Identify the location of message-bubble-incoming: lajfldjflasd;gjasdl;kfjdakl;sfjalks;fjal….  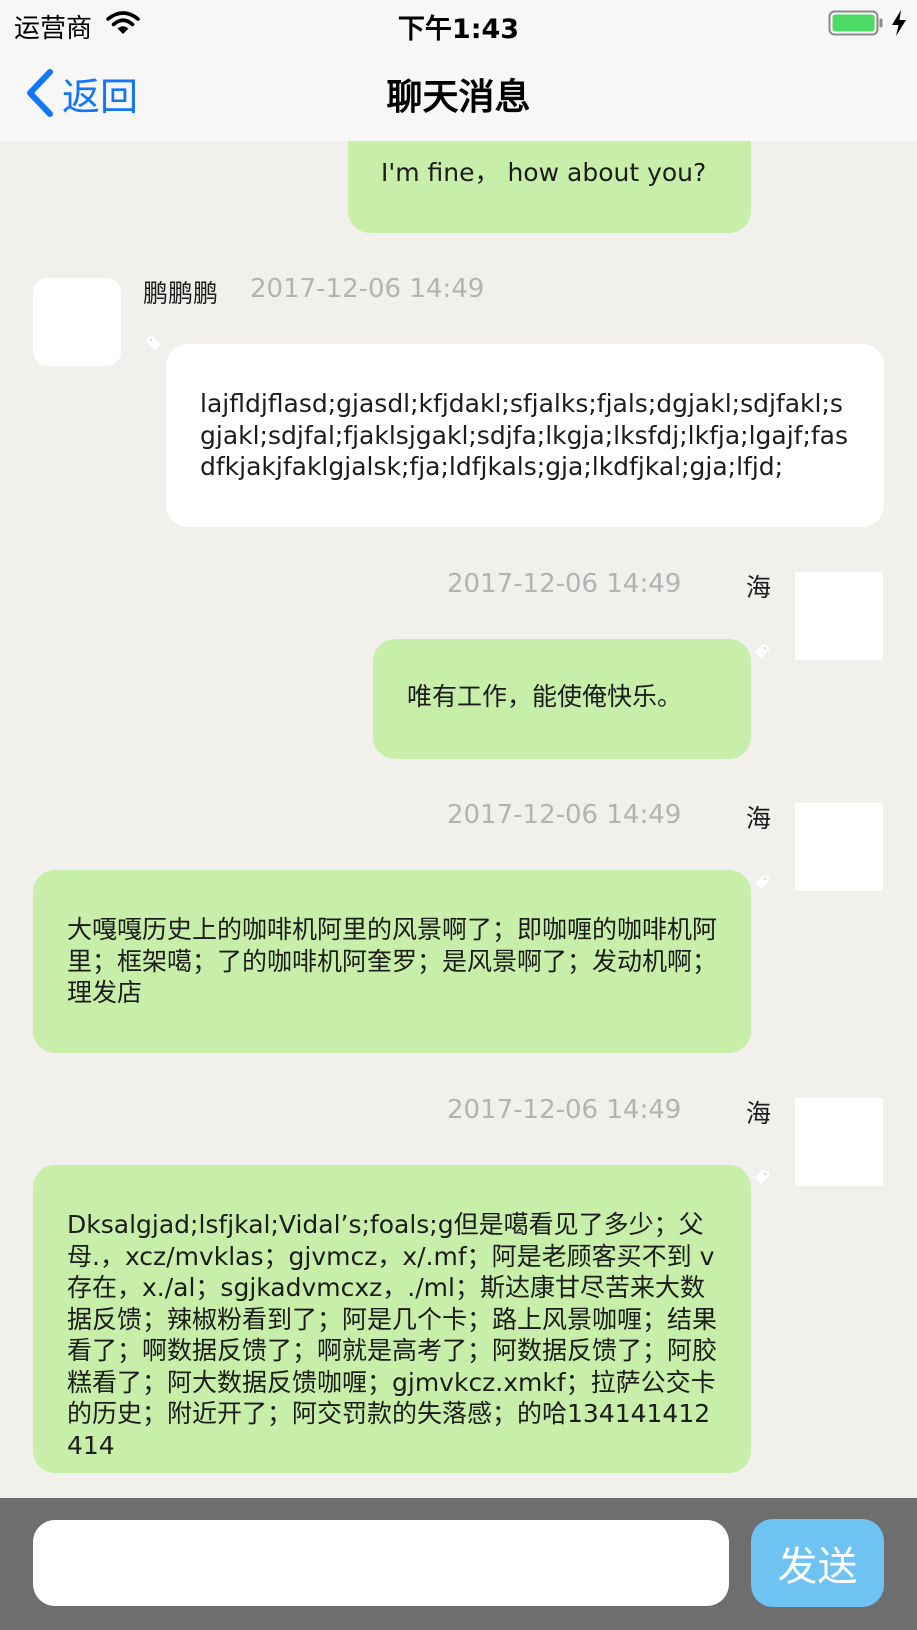
(525, 435).